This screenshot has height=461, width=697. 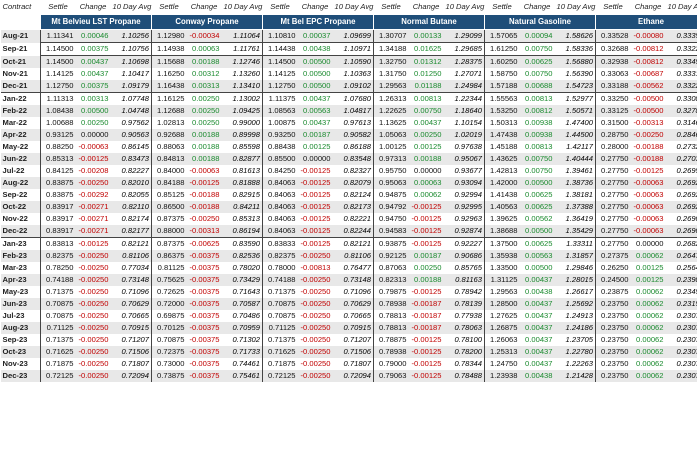 What do you see at coordinates (58, 123) in the screenshot?
I see `settle-cell: 1.00688` at bounding box center [58, 123].